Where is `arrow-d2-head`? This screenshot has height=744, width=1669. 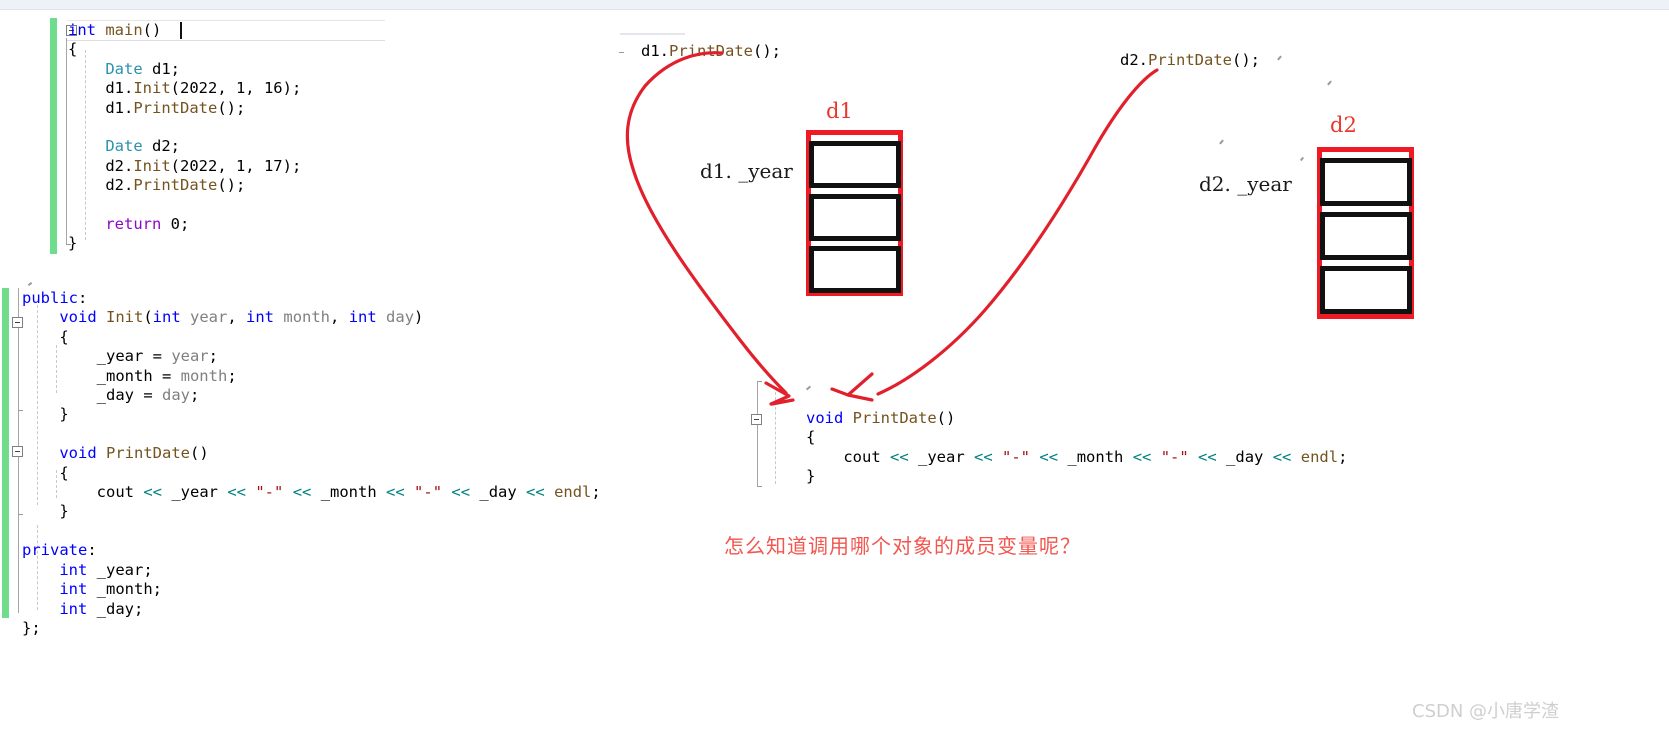
arrow-d2-head is located at coordinates (860, 387).